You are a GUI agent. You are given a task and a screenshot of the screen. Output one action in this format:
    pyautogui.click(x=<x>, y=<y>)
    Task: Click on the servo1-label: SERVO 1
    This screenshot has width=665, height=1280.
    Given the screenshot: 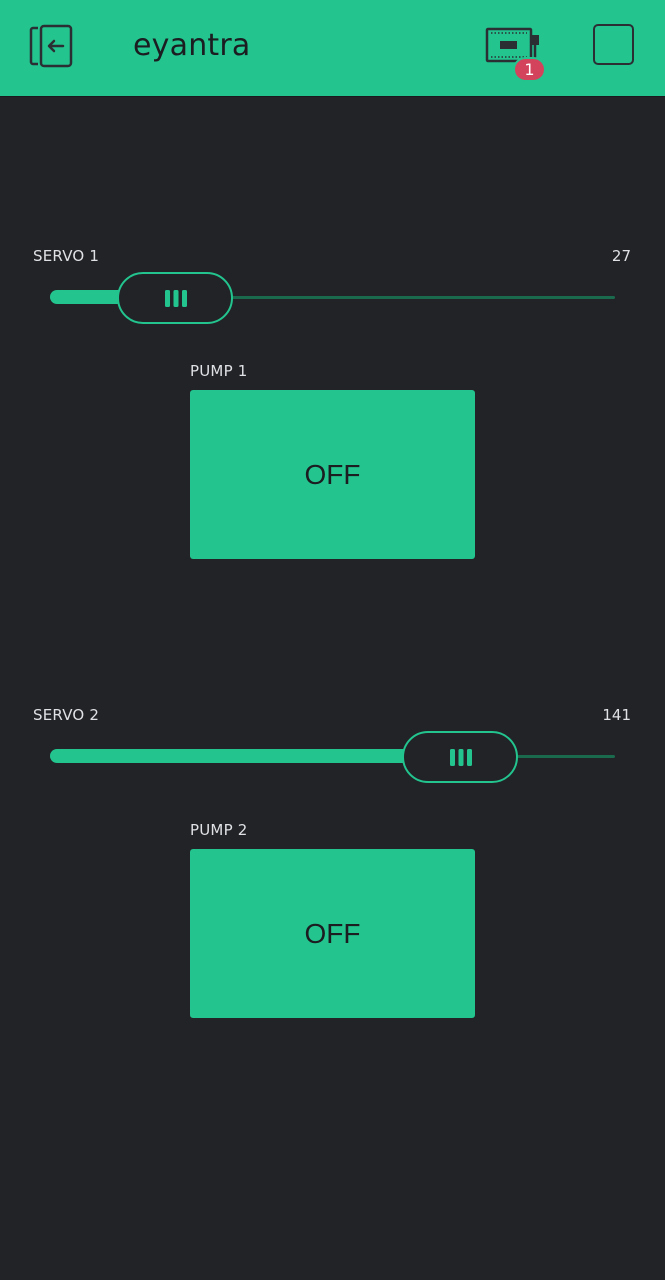 What is the action you would take?
    pyautogui.click(x=66, y=256)
    